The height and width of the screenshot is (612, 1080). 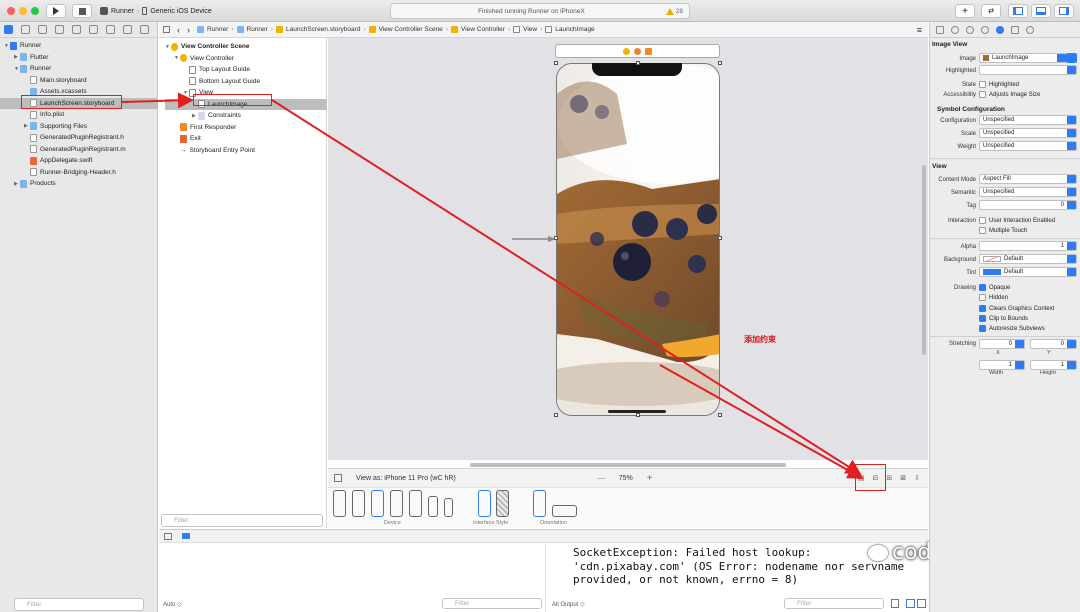 What do you see at coordinates (760, 339) in the screenshot?
I see `add-constraints-annotation: 添加约束` at bounding box center [760, 339].